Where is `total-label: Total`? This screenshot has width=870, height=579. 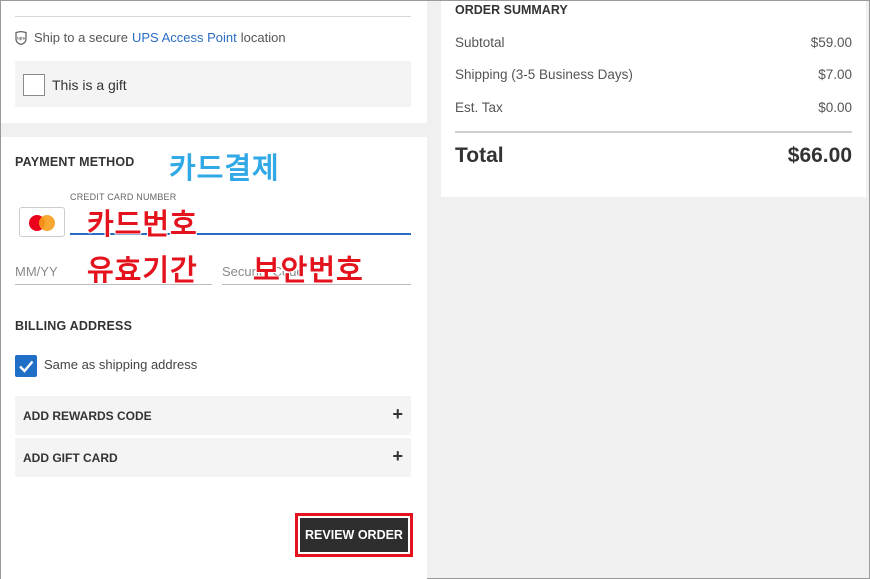
total-label: Total is located at coordinates (479, 155).